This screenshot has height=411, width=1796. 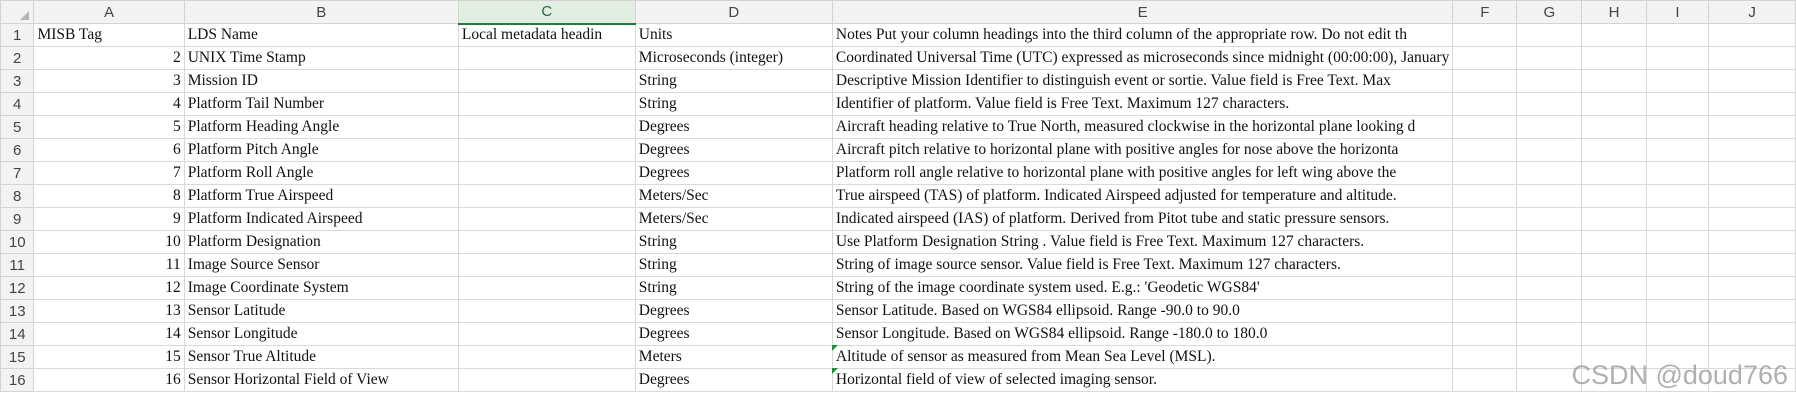 What do you see at coordinates (17, 173) in the screenshot?
I see `row-header: 7` at bounding box center [17, 173].